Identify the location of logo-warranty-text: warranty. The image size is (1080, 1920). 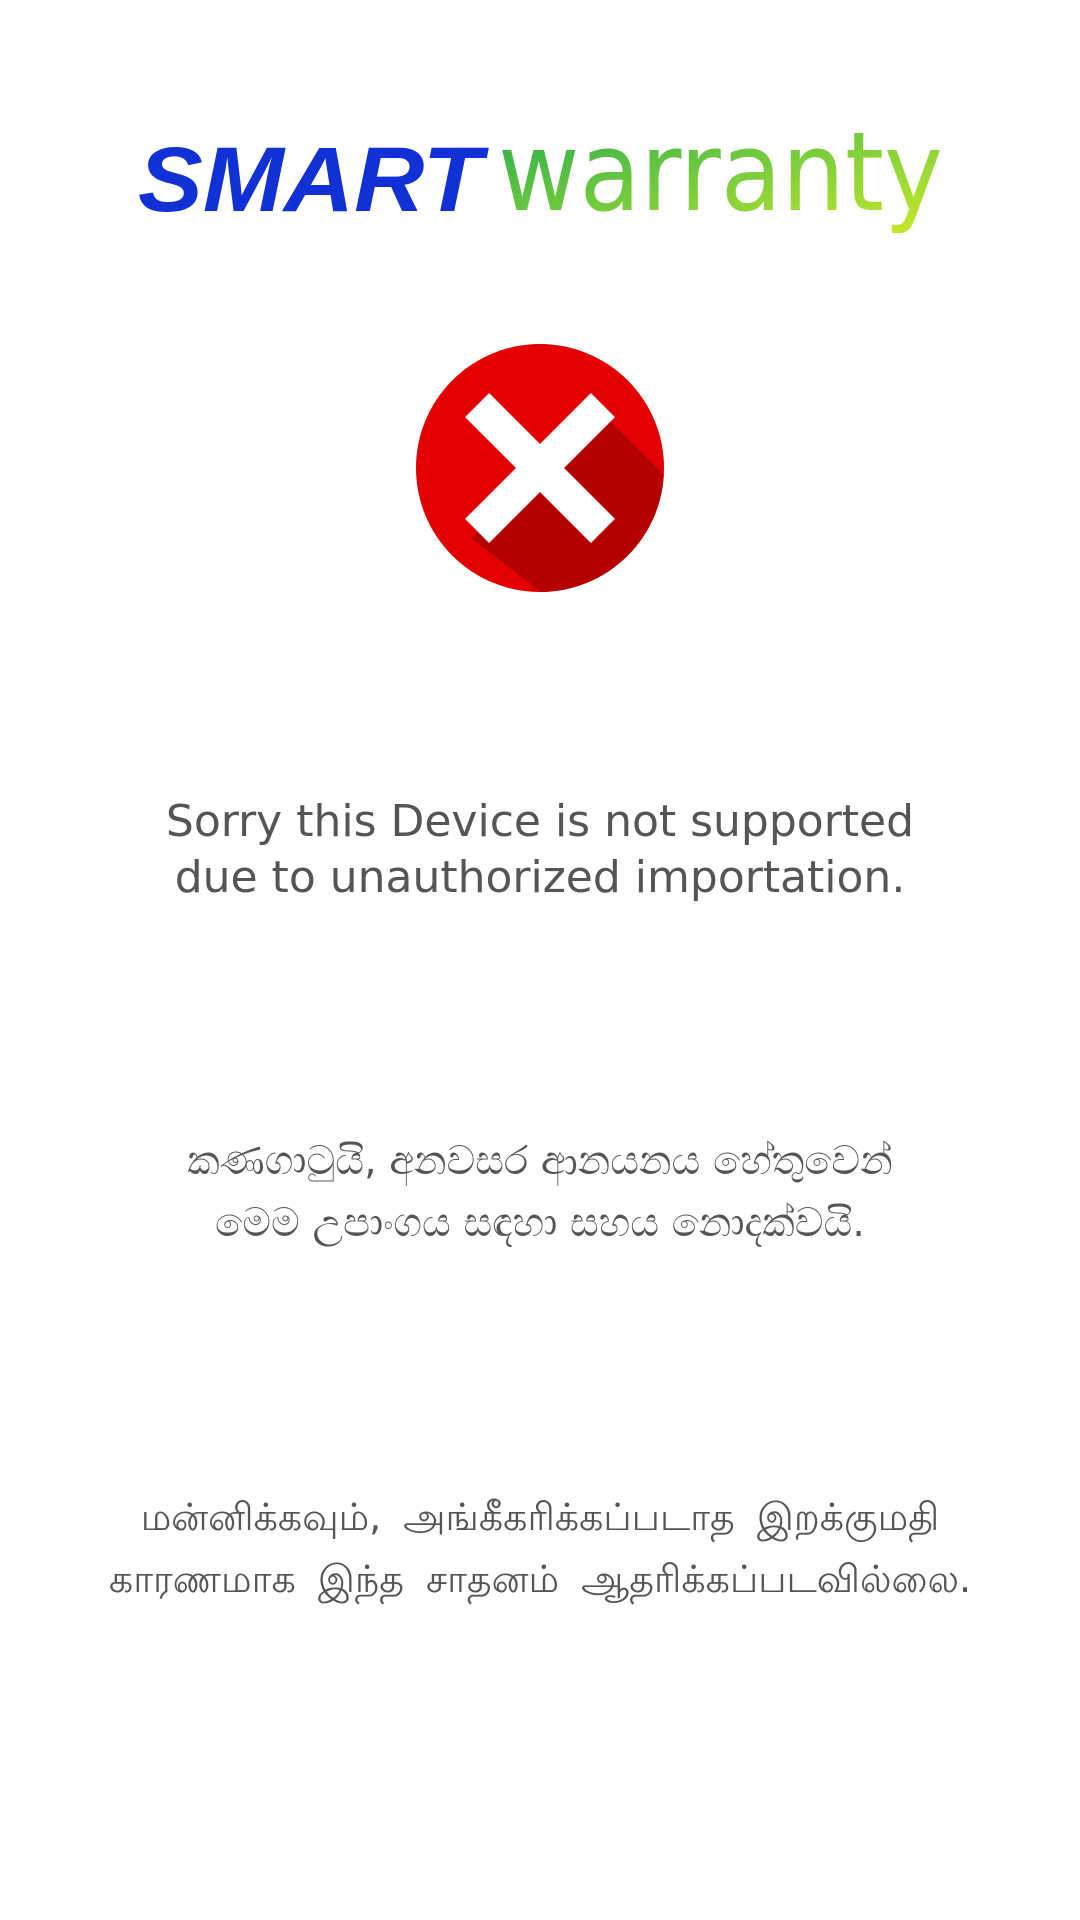
(720, 177).